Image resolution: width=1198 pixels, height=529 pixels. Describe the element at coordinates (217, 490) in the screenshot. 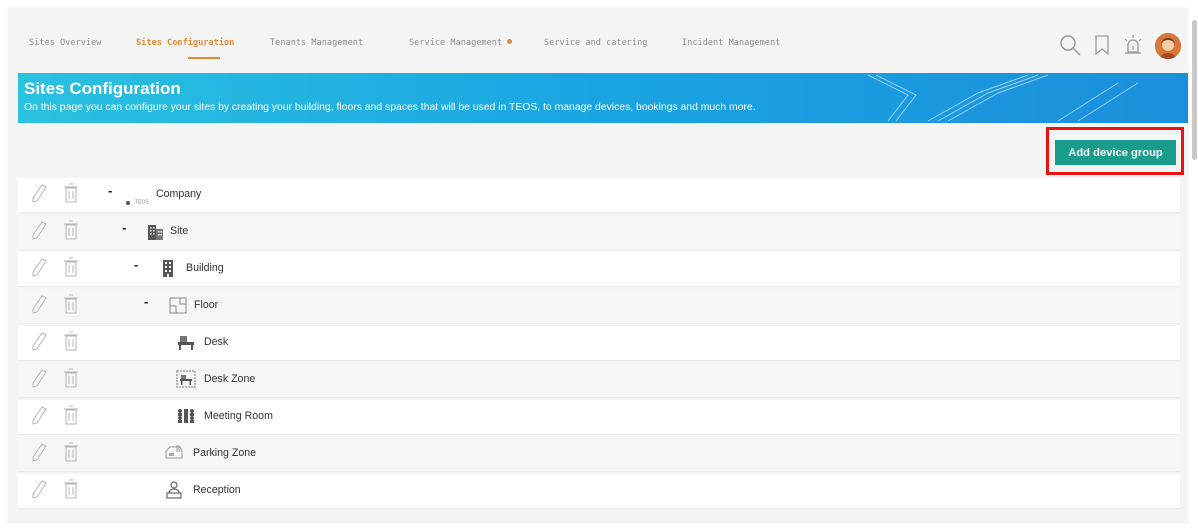

I see `node-label: Reception` at that location.